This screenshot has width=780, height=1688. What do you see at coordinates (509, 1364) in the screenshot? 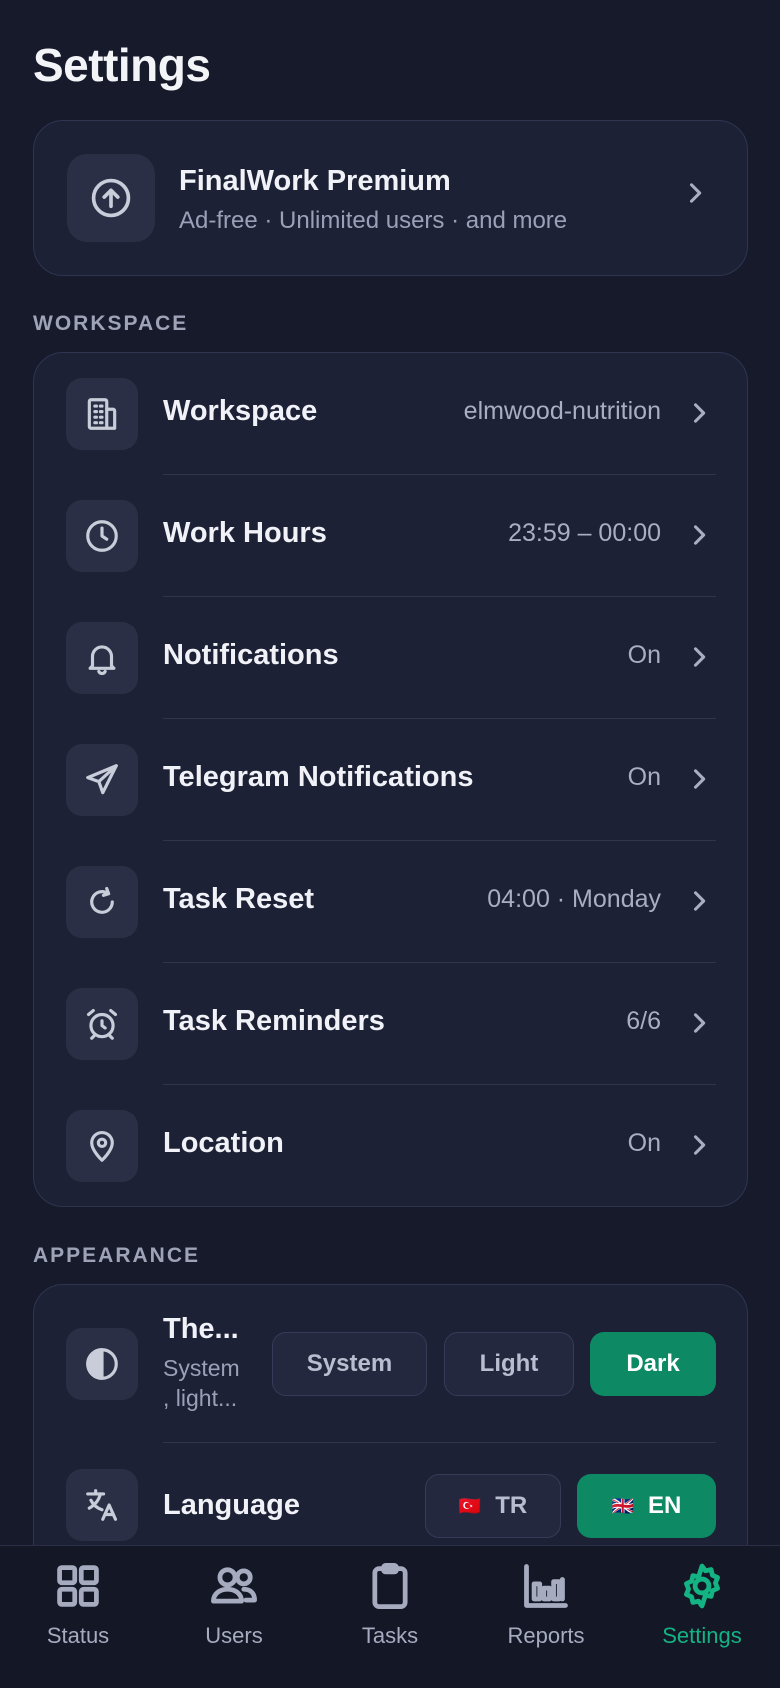
I see `theme-option-light: Light` at bounding box center [509, 1364].